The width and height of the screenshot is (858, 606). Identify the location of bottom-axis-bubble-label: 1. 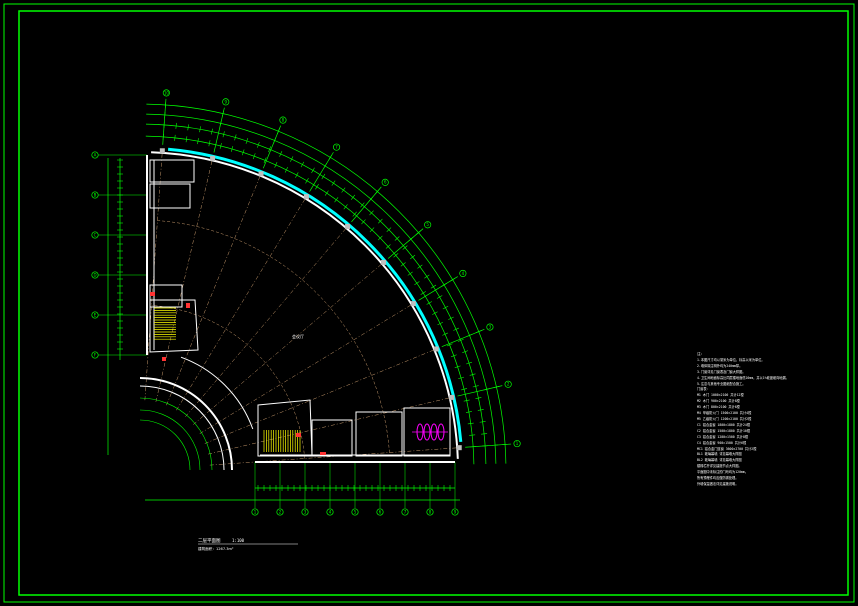
(255, 511).